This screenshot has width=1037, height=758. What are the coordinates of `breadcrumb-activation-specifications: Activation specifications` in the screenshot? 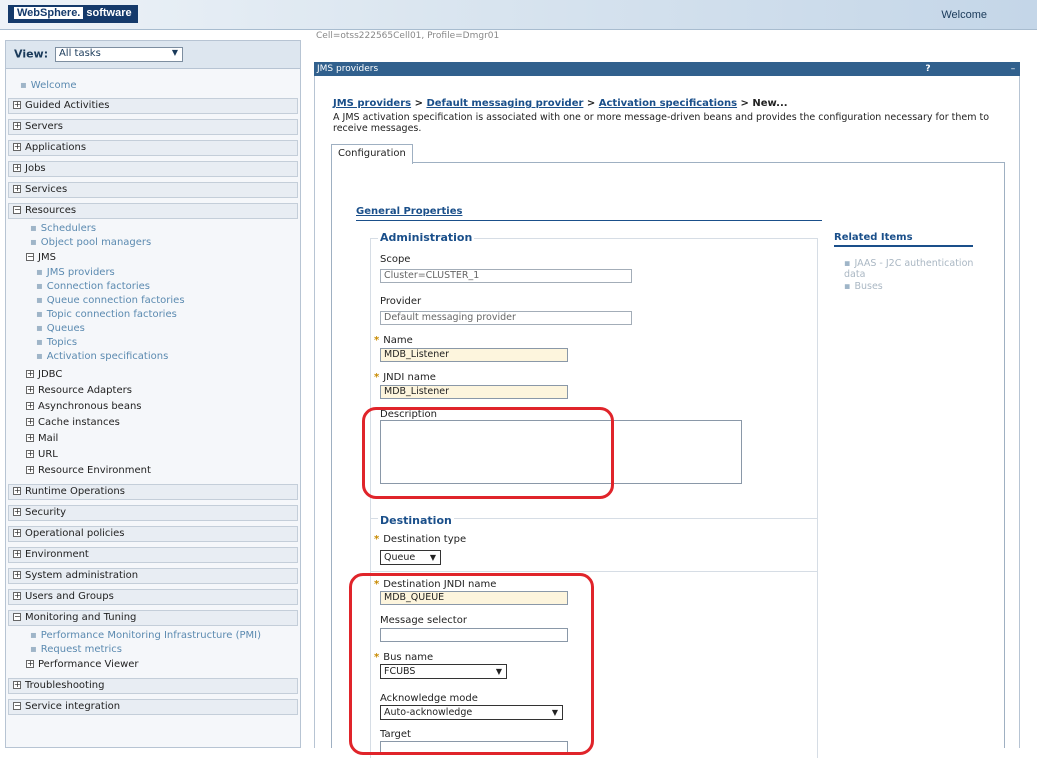 It's located at (668, 103).